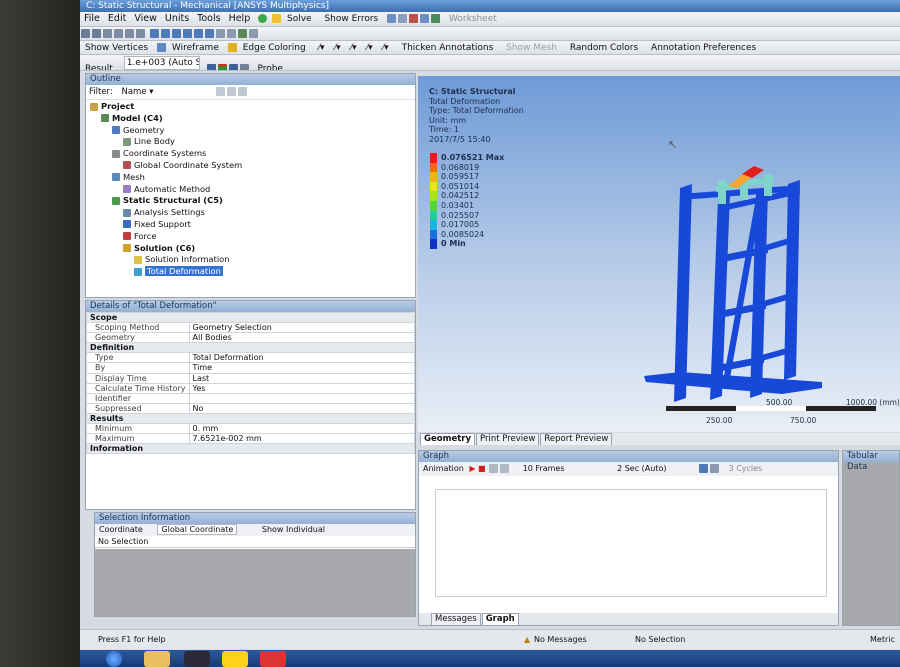 This screenshot has width=900, height=667. I want to click on stop-icon: ■, so click(482, 468).